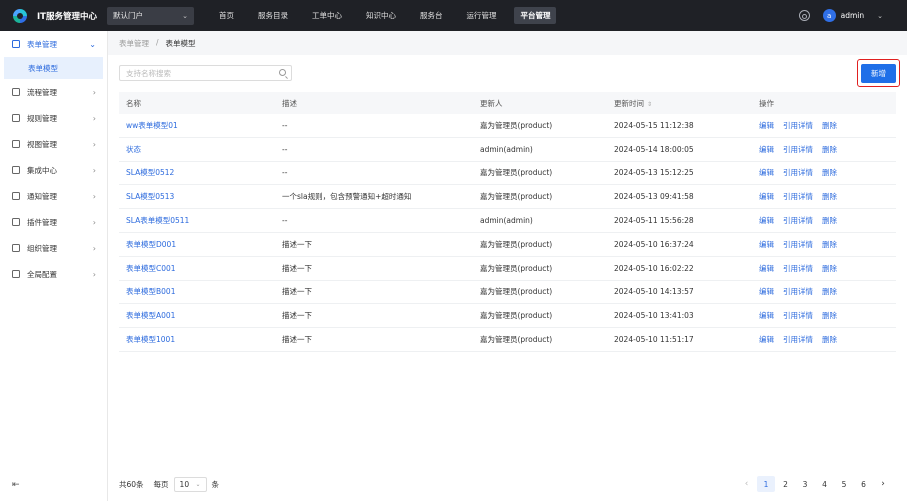 The width and height of the screenshot is (907, 501). Describe the element at coordinates (786, 484) in the screenshot. I see `page-button-2: 2` at that location.